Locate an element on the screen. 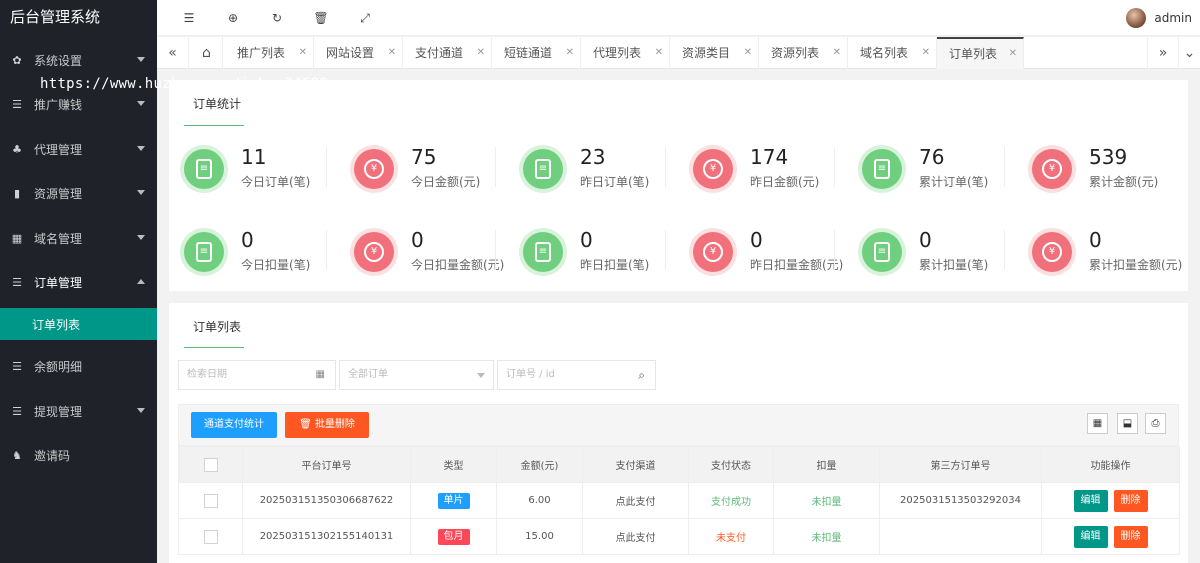 This screenshot has width=1200, height=563. tab-agent-list: 代理列表 ✕ is located at coordinates (625, 53).